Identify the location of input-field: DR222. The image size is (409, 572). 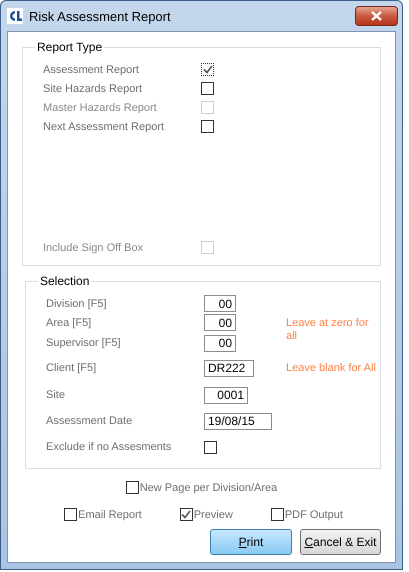
(229, 368).